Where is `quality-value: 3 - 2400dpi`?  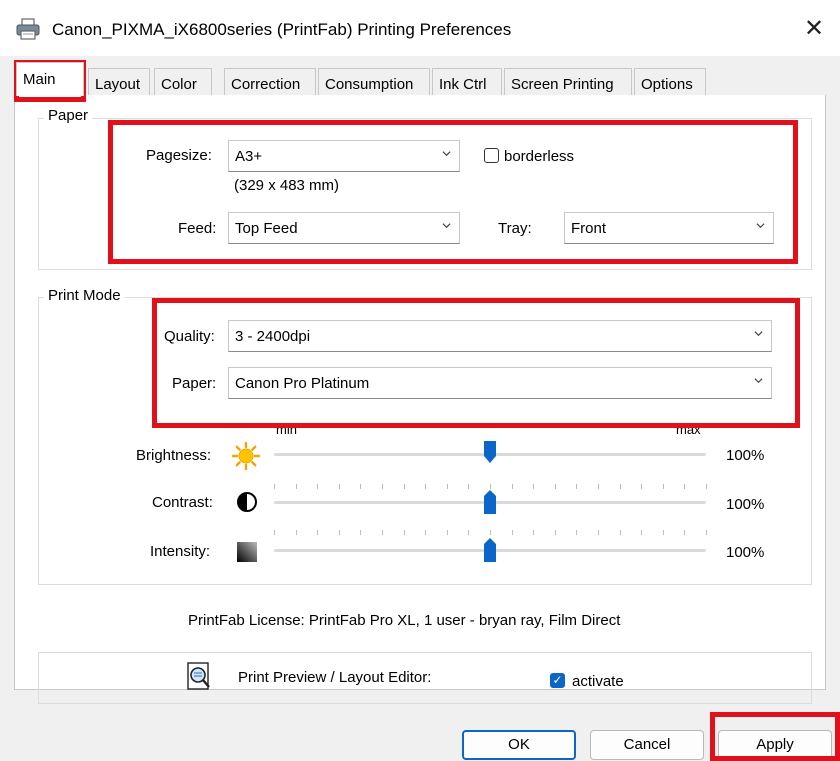 quality-value: 3 - 2400dpi is located at coordinates (273, 336).